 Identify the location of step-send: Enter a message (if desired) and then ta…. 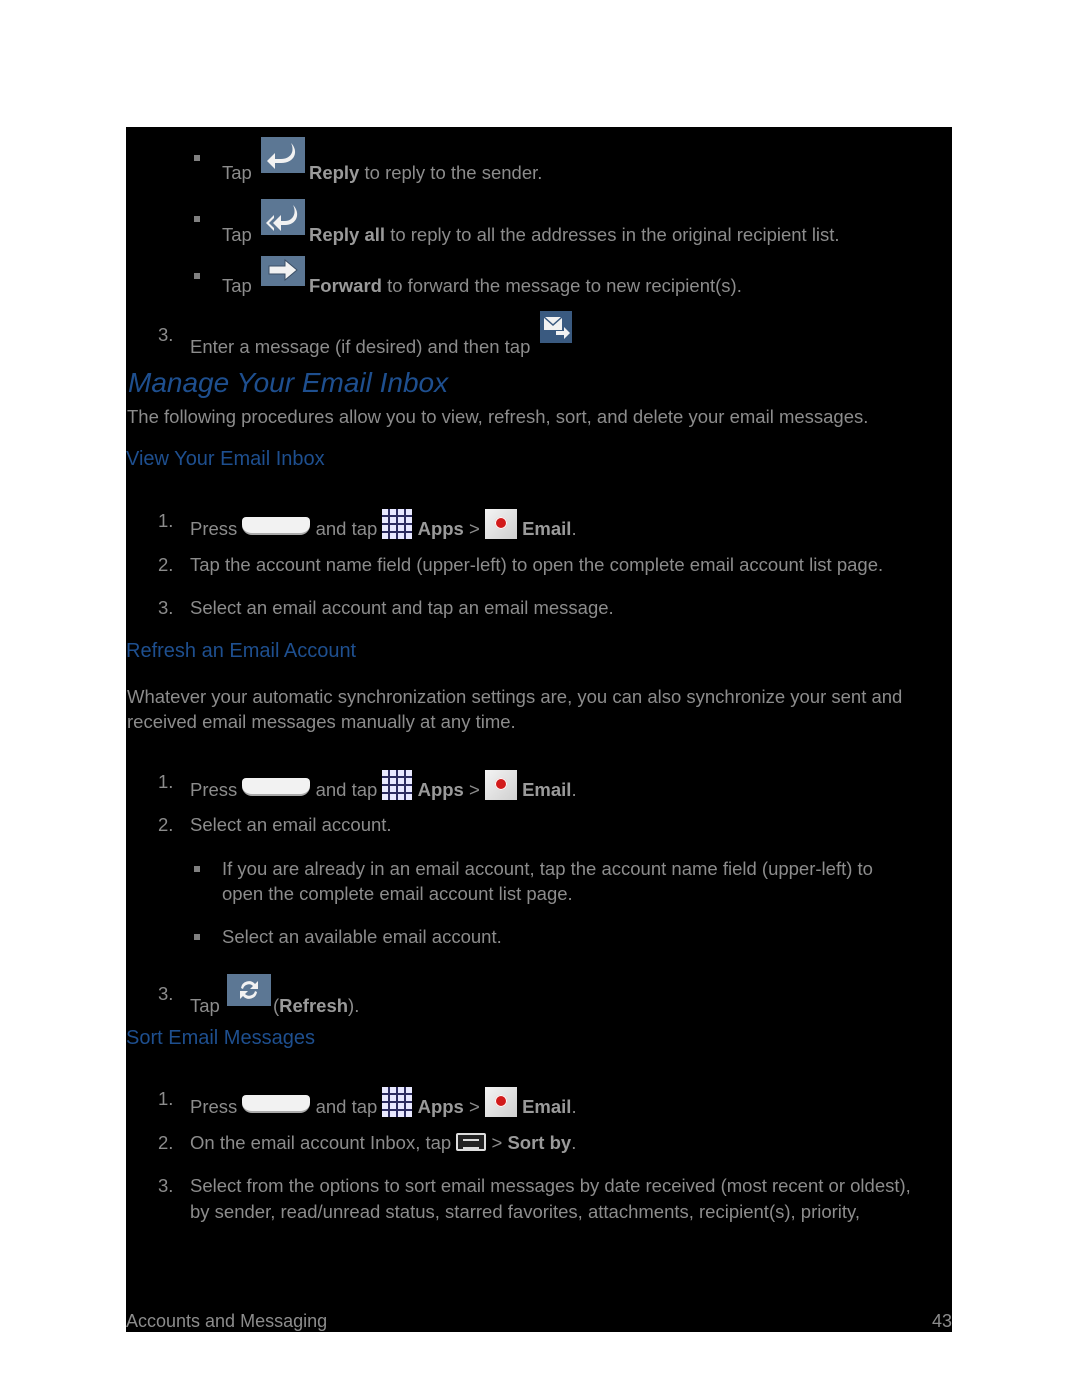
(381, 335).